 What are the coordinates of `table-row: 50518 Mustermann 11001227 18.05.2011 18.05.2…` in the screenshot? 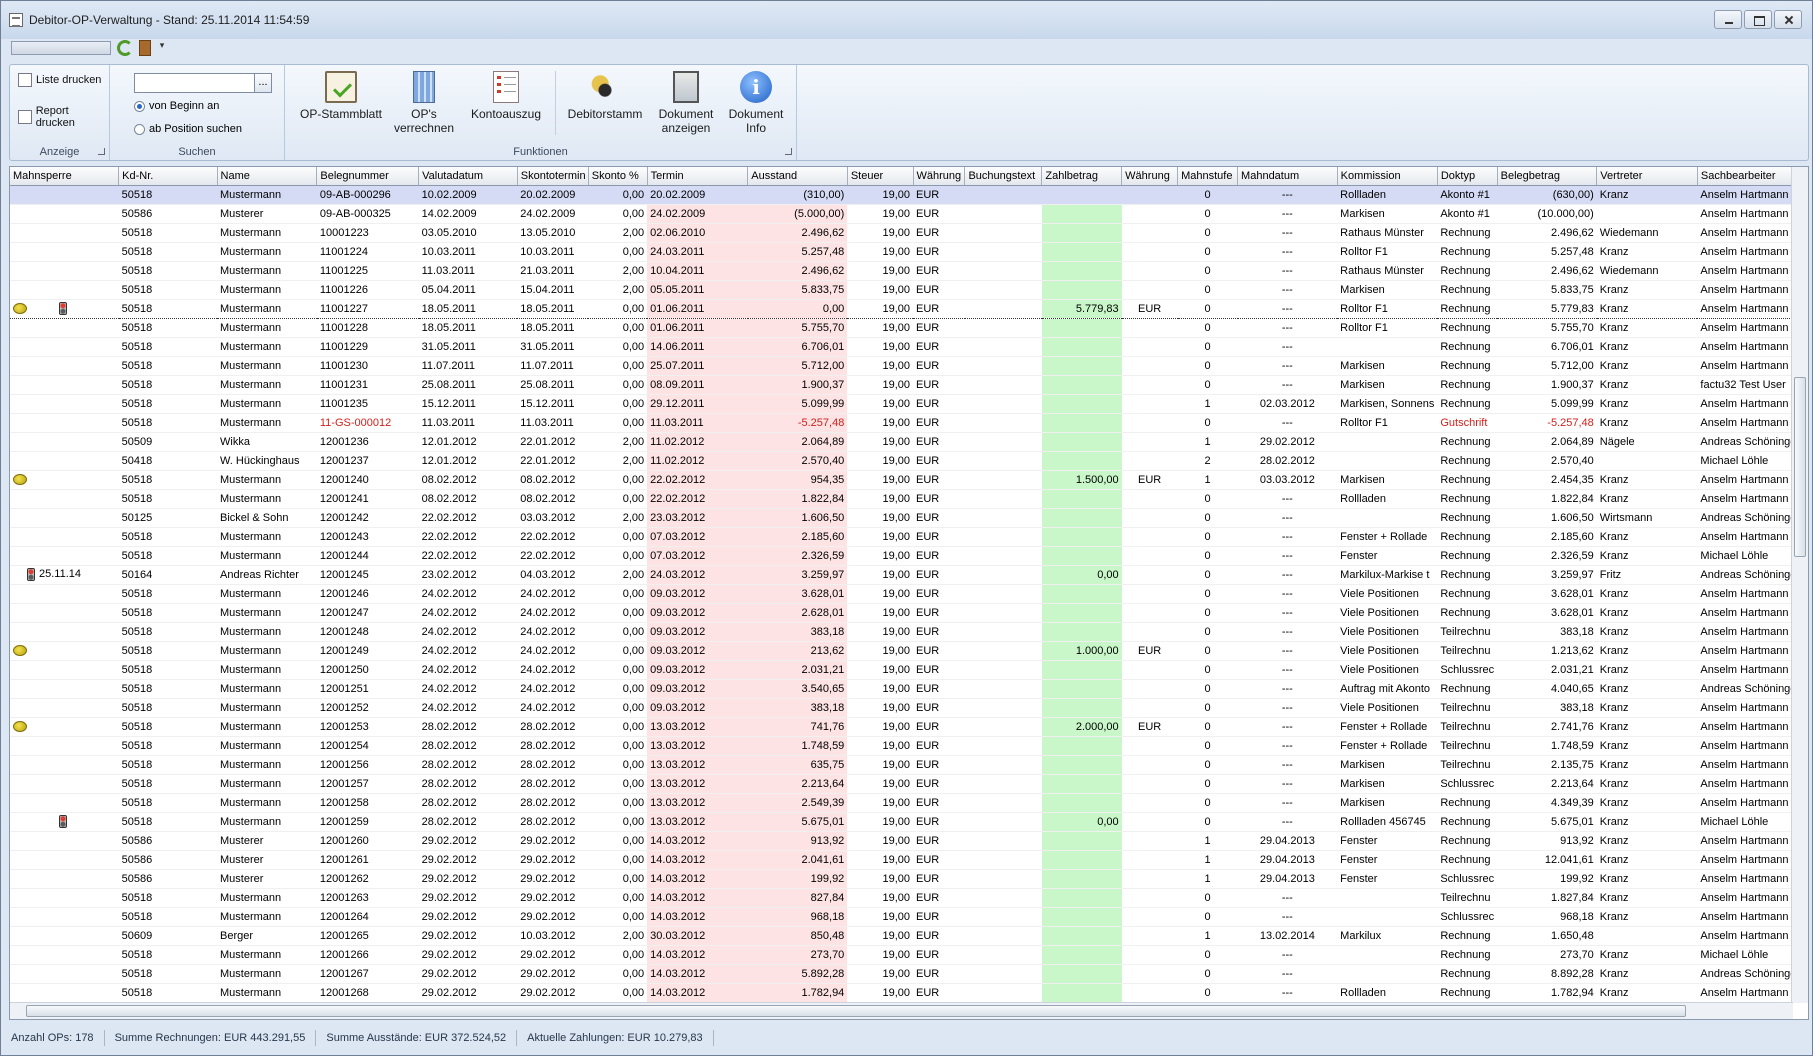 It's located at (909, 308).